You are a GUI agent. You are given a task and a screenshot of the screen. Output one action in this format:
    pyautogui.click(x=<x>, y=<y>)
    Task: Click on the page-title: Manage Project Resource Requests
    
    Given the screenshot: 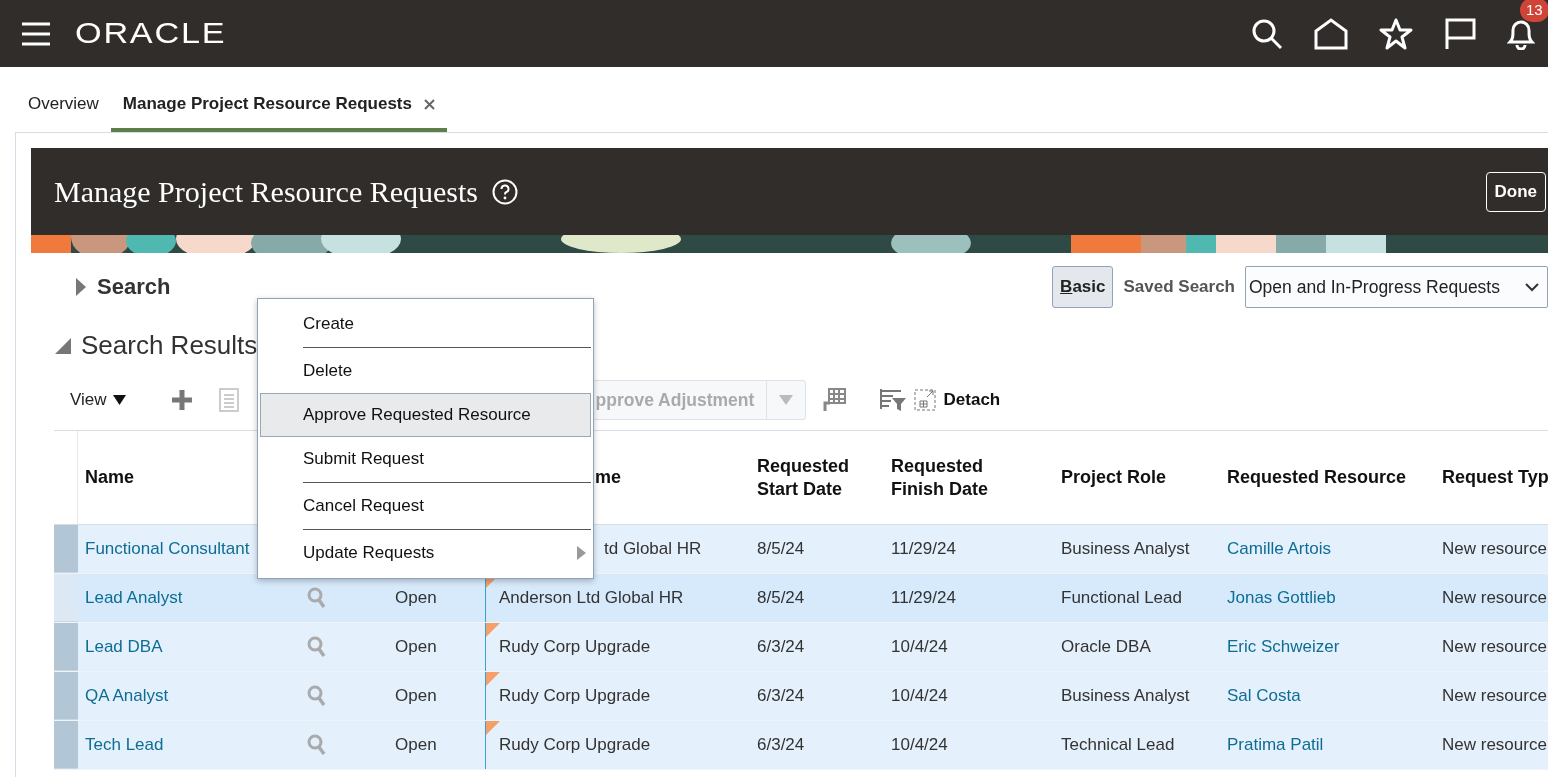 What is the action you would take?
    pyautogui.click(x=266, y=191)
    